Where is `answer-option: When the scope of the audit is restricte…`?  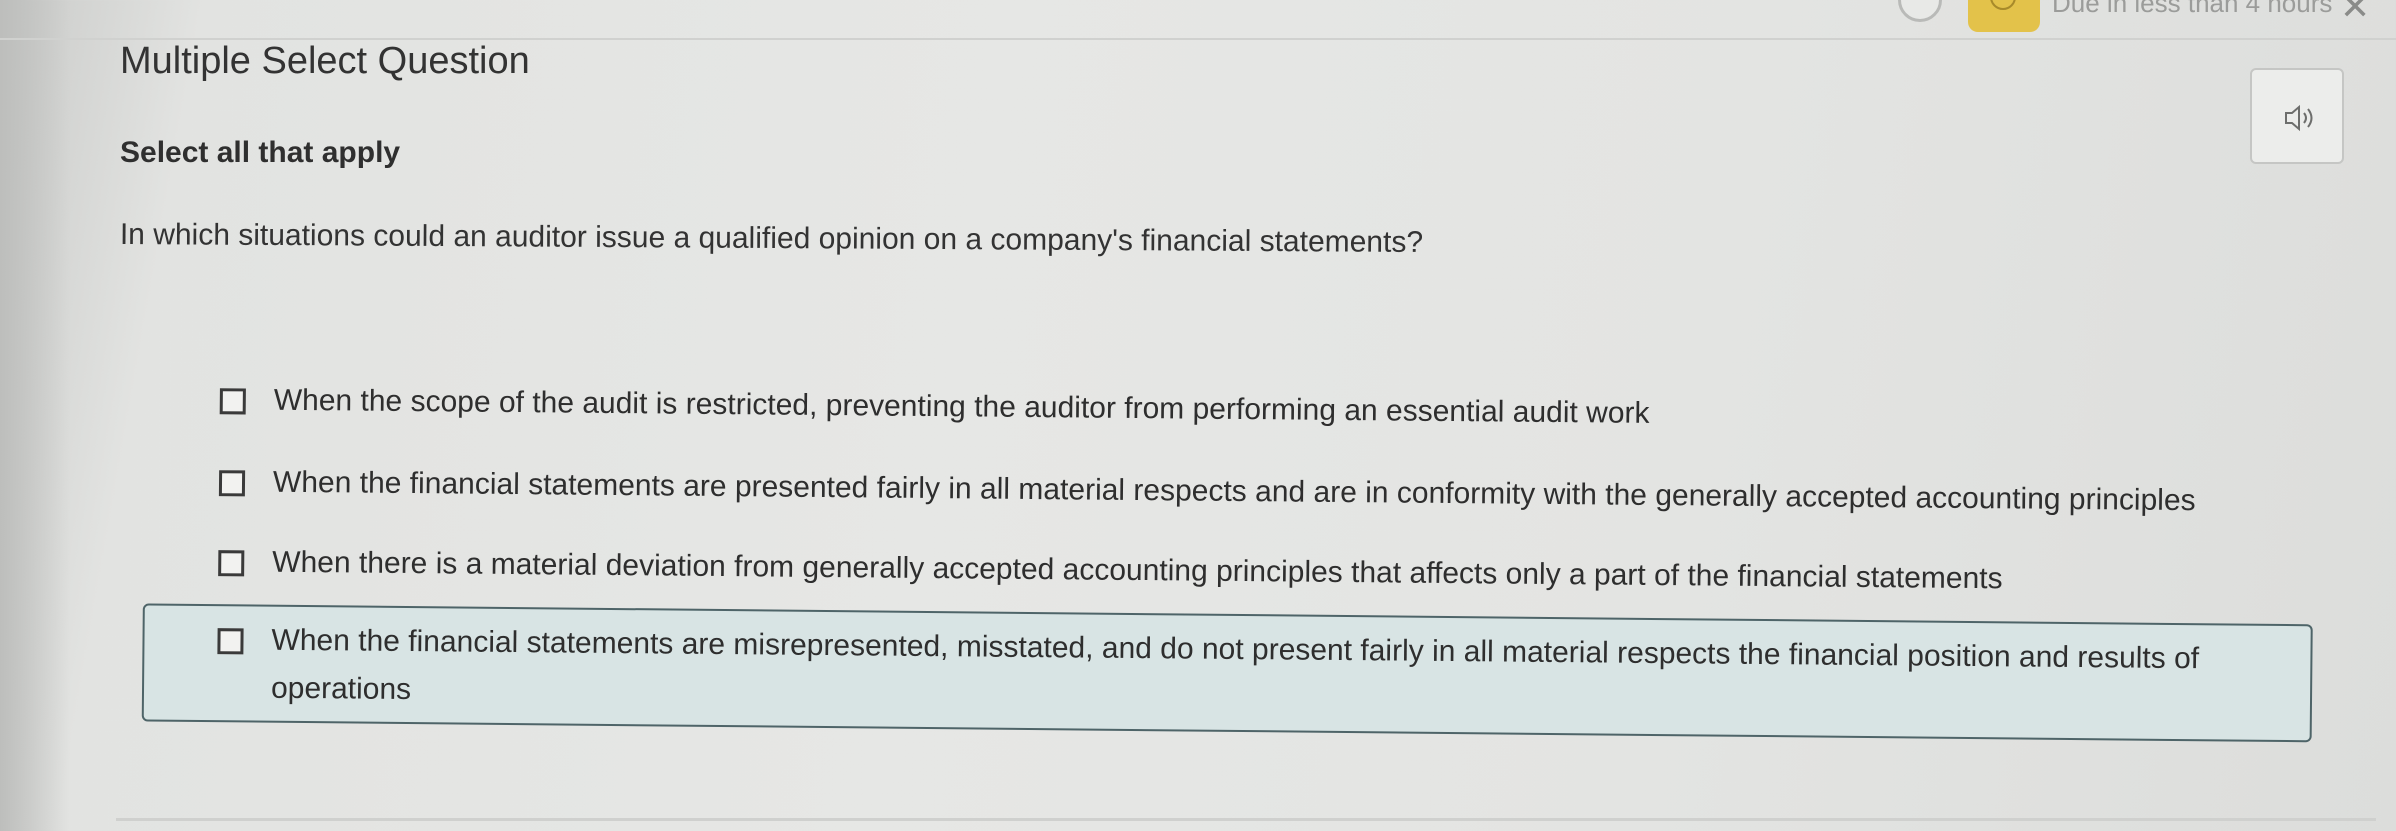
answer-option: When the scope of the audit is restricte… is located at coordinates (934, 411).